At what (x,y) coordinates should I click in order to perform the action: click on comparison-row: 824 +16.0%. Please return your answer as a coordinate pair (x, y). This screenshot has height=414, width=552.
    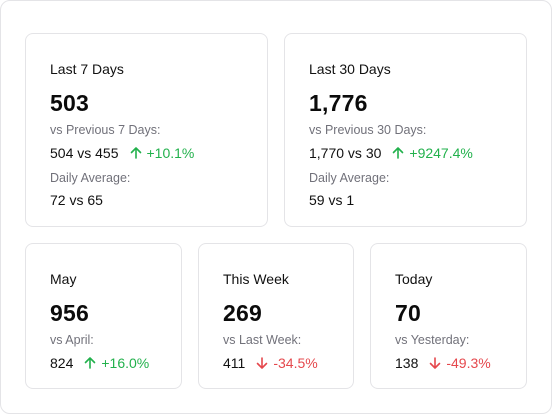
    Looking at the image, I should click on (99, 363).